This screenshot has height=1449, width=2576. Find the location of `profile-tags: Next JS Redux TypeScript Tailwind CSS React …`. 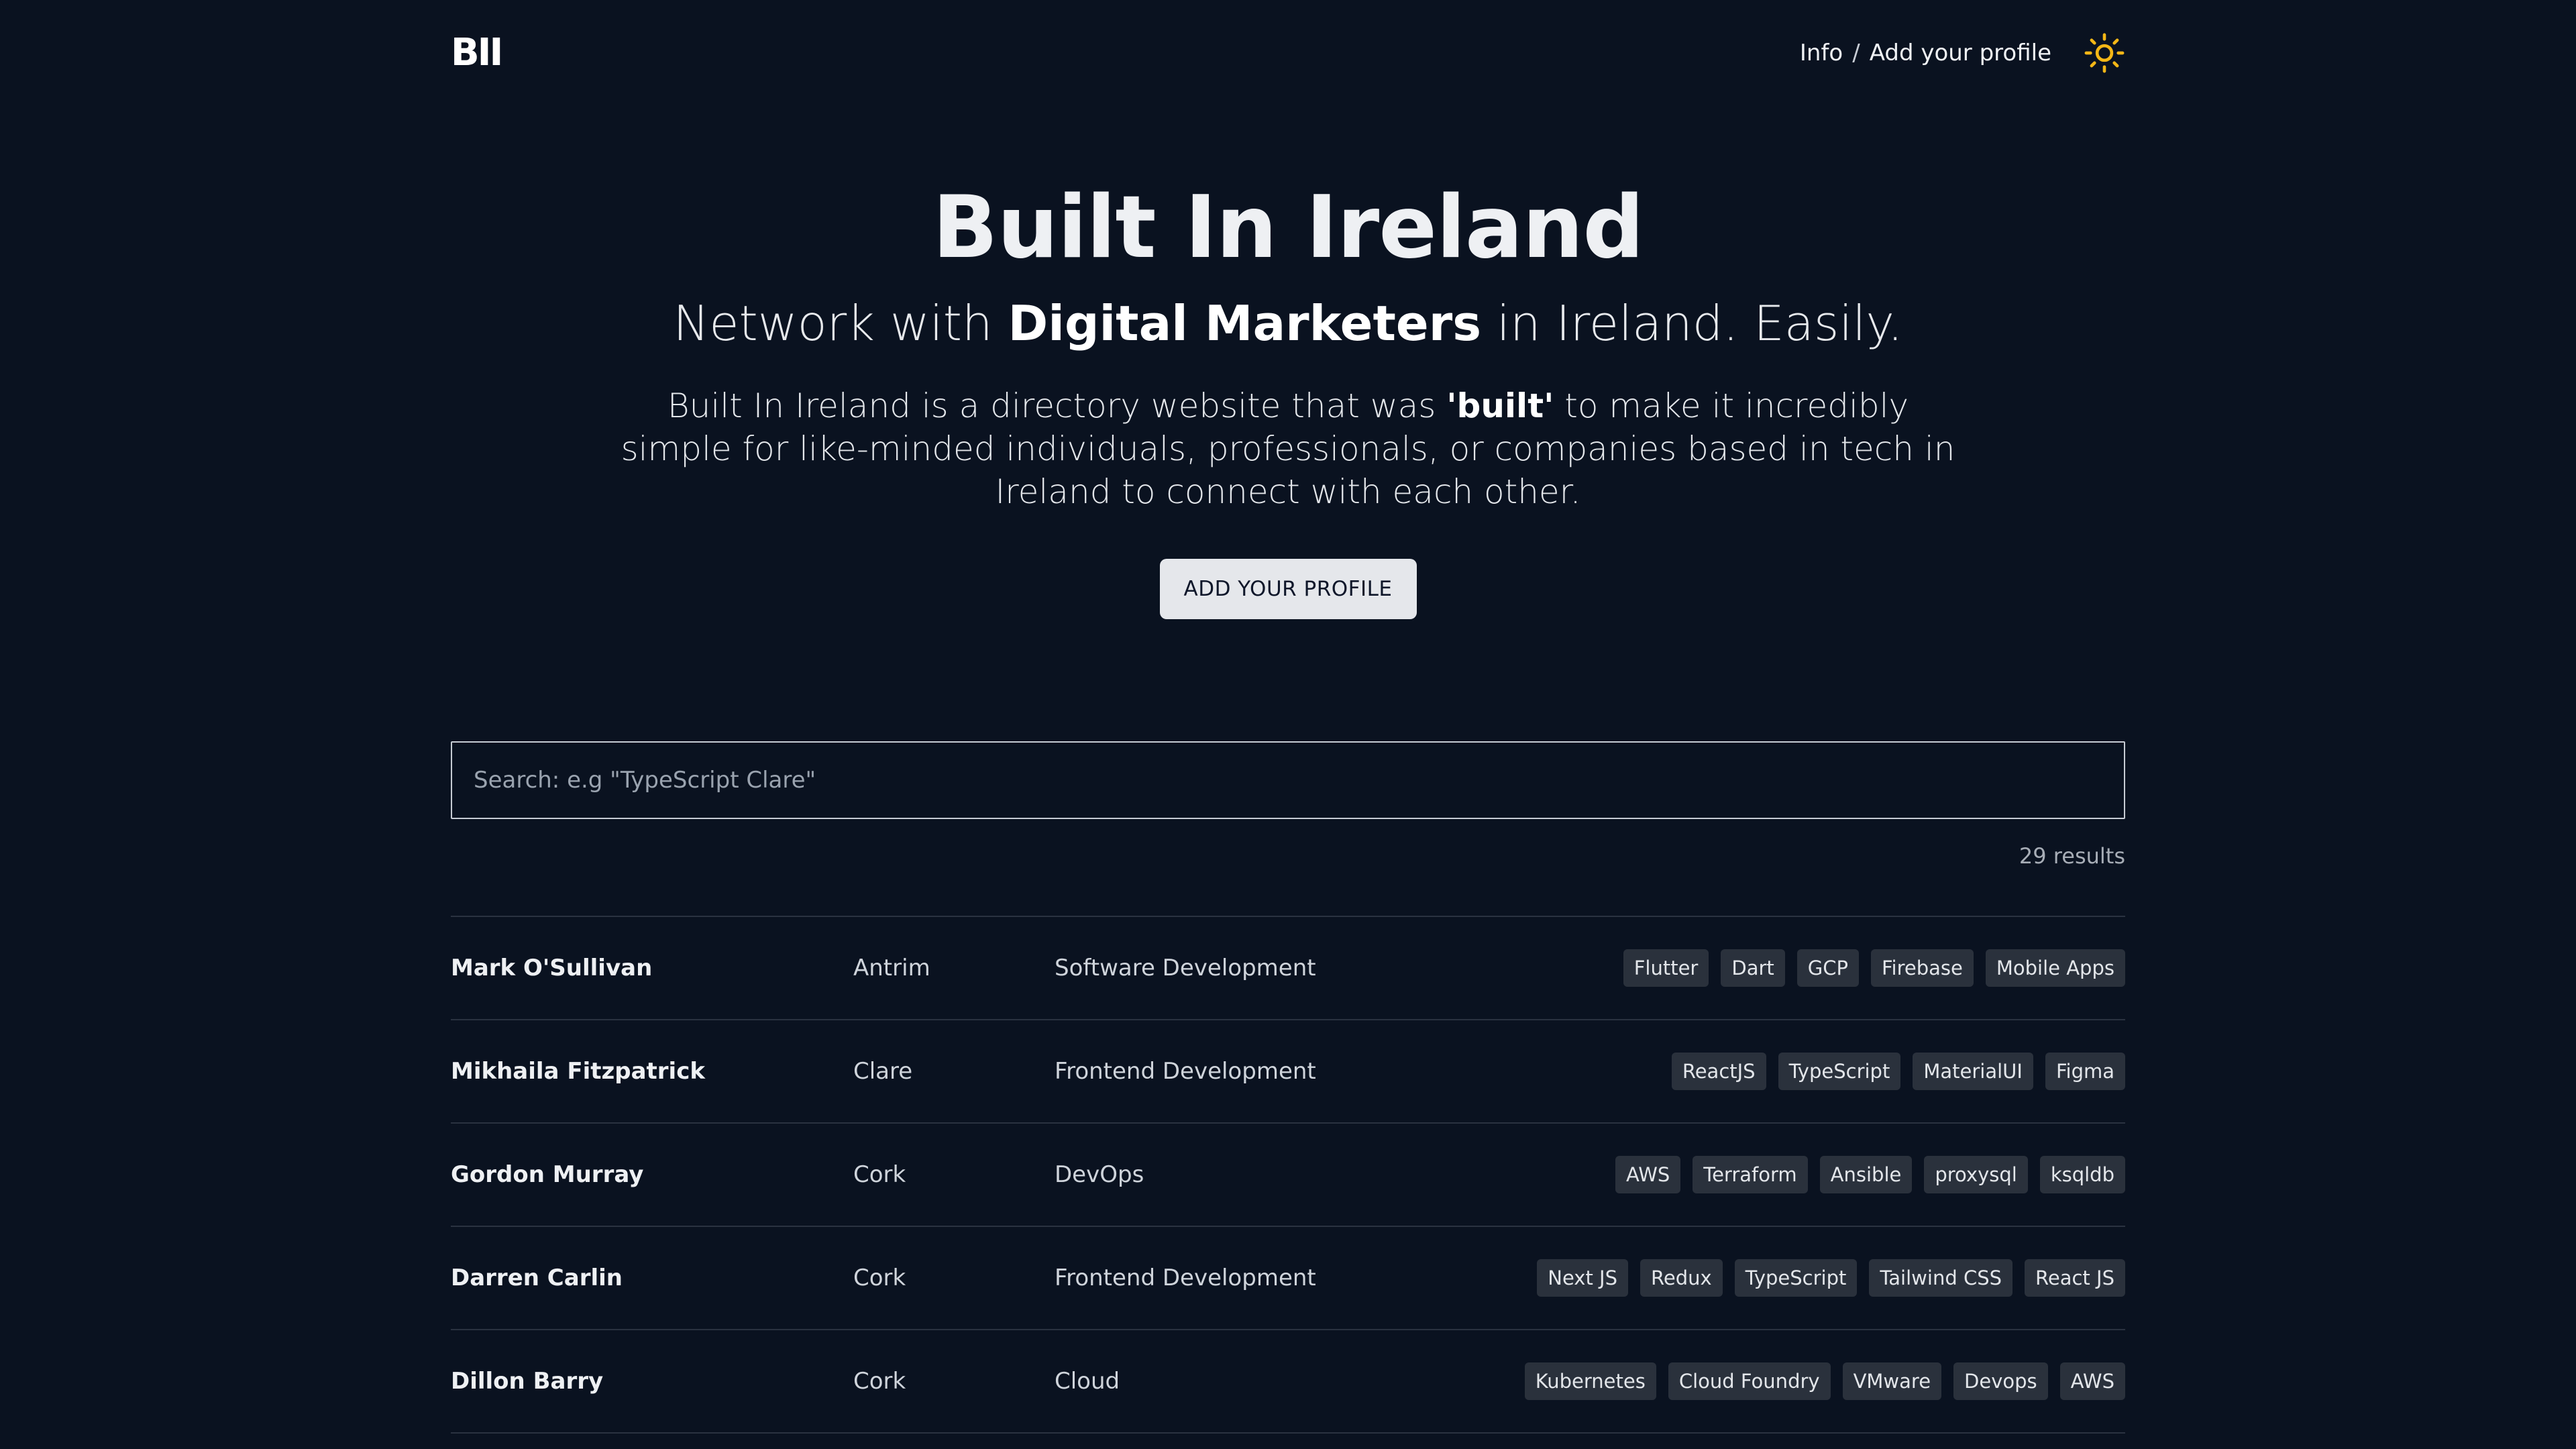

profile-tags: Next JS Redux TypeScript Tailwind CSS React … is located at coordinates (1831, 1278).